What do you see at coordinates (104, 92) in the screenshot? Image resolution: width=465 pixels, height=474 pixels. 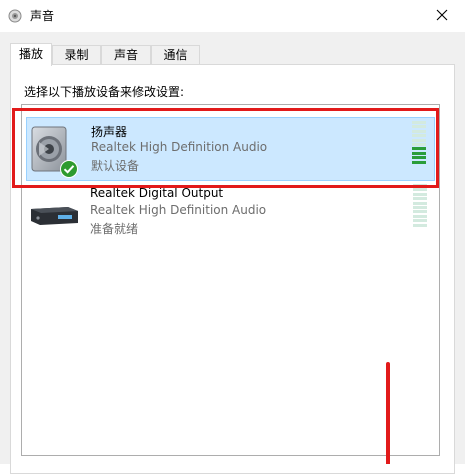 I see `instruction-text: 选择以下播放设备来修改设置:` at bounding box center [104, 92].